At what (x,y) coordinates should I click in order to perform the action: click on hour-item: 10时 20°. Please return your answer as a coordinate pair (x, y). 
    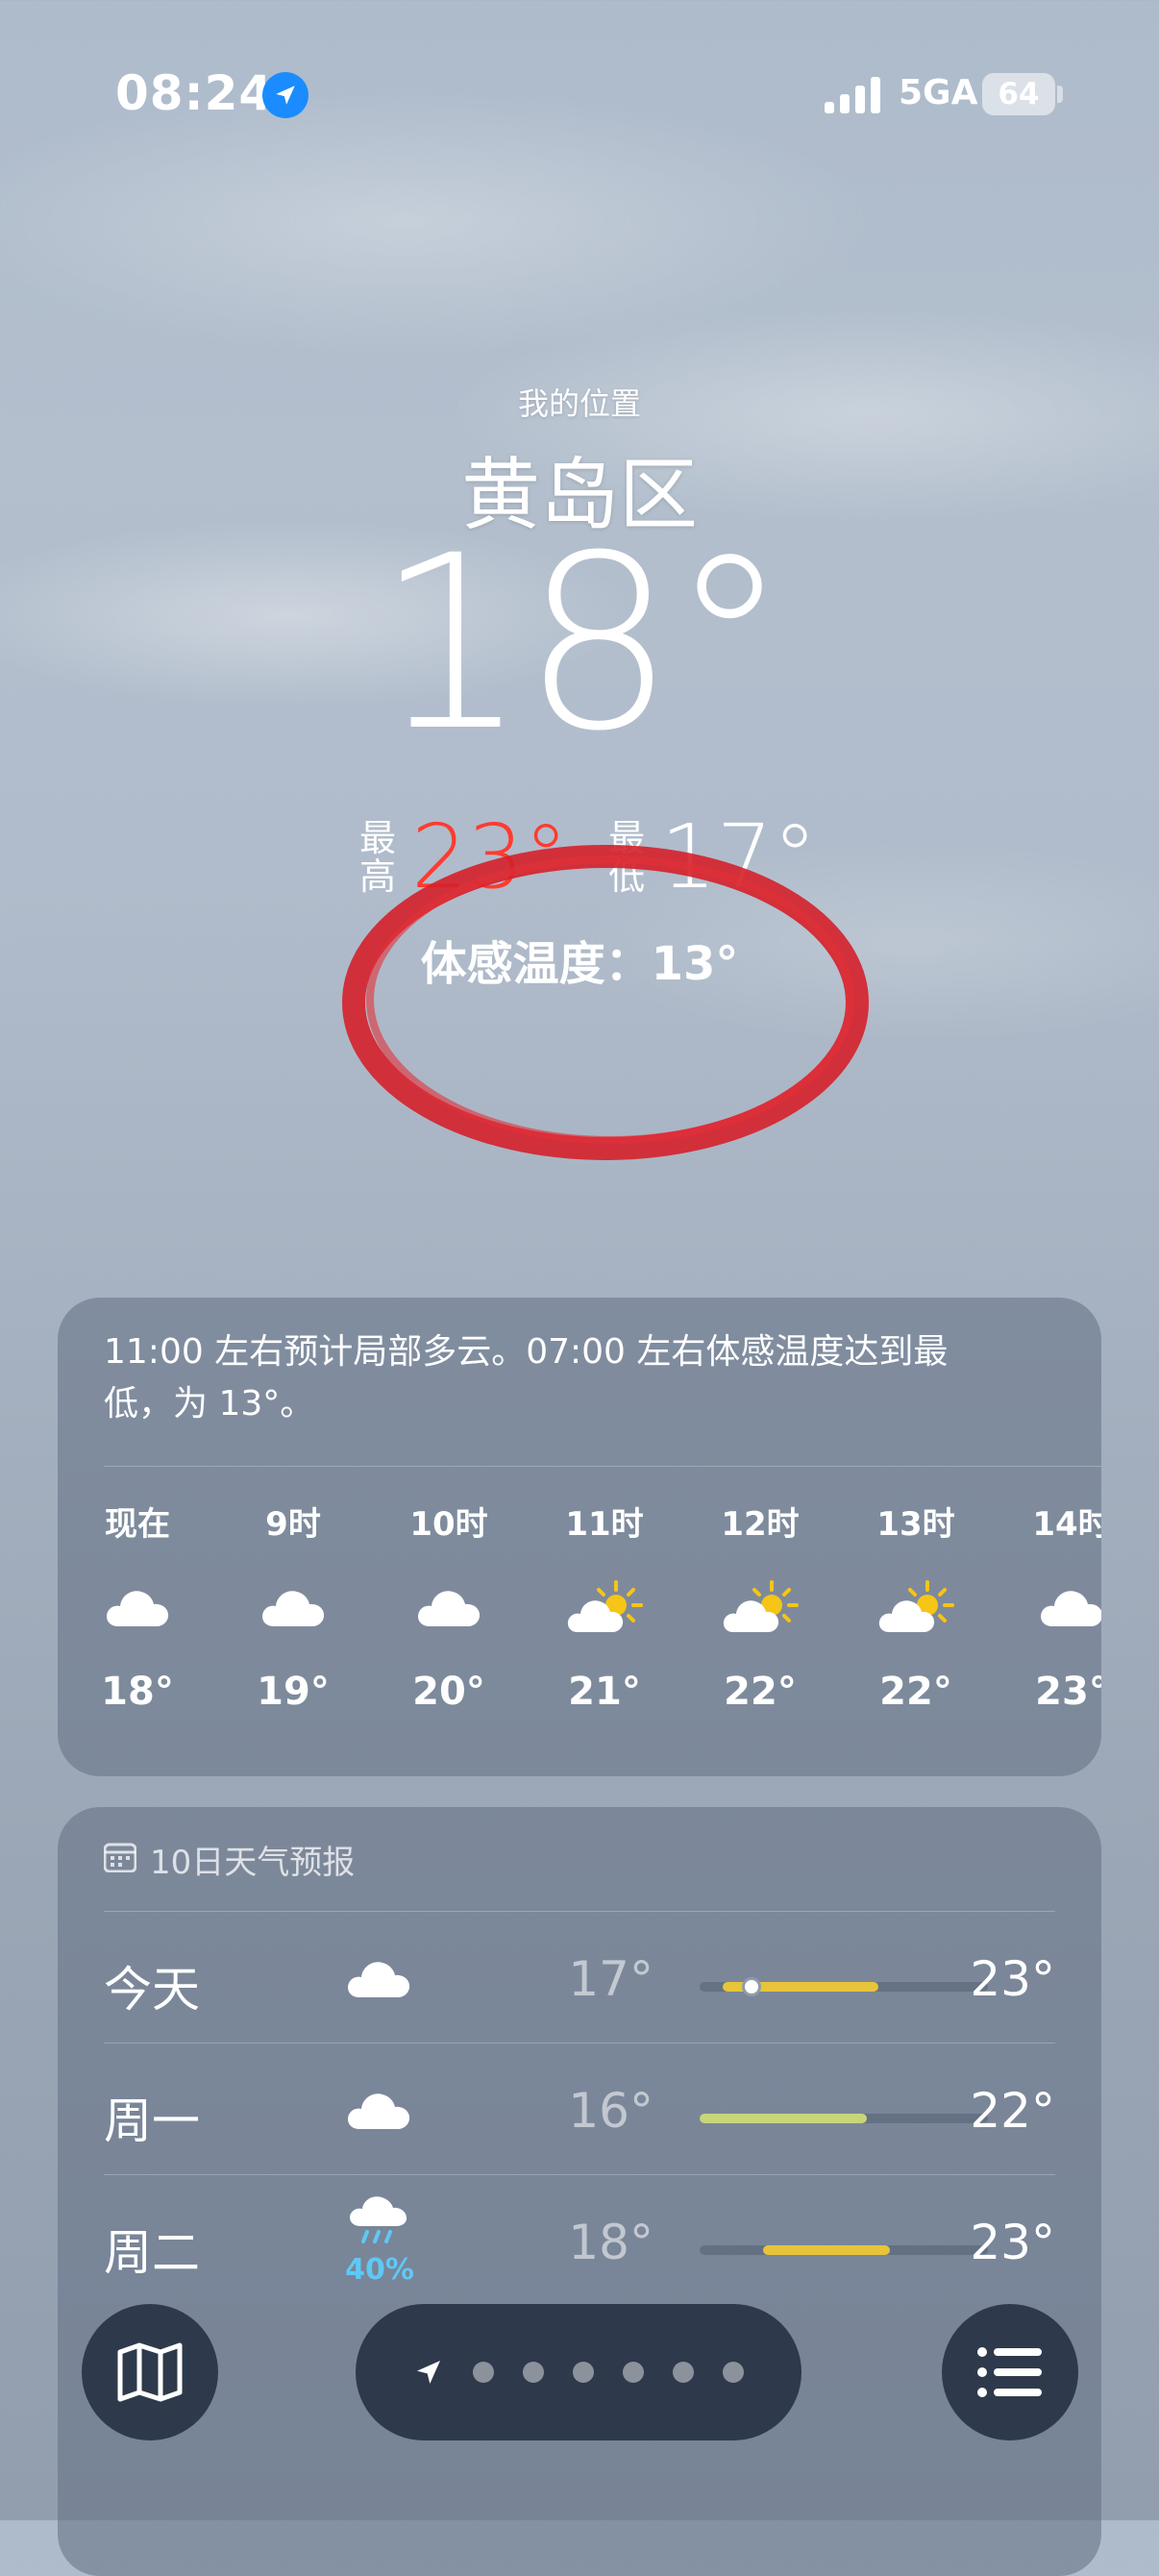
    Looking at the image, I should click on (449, 1606).